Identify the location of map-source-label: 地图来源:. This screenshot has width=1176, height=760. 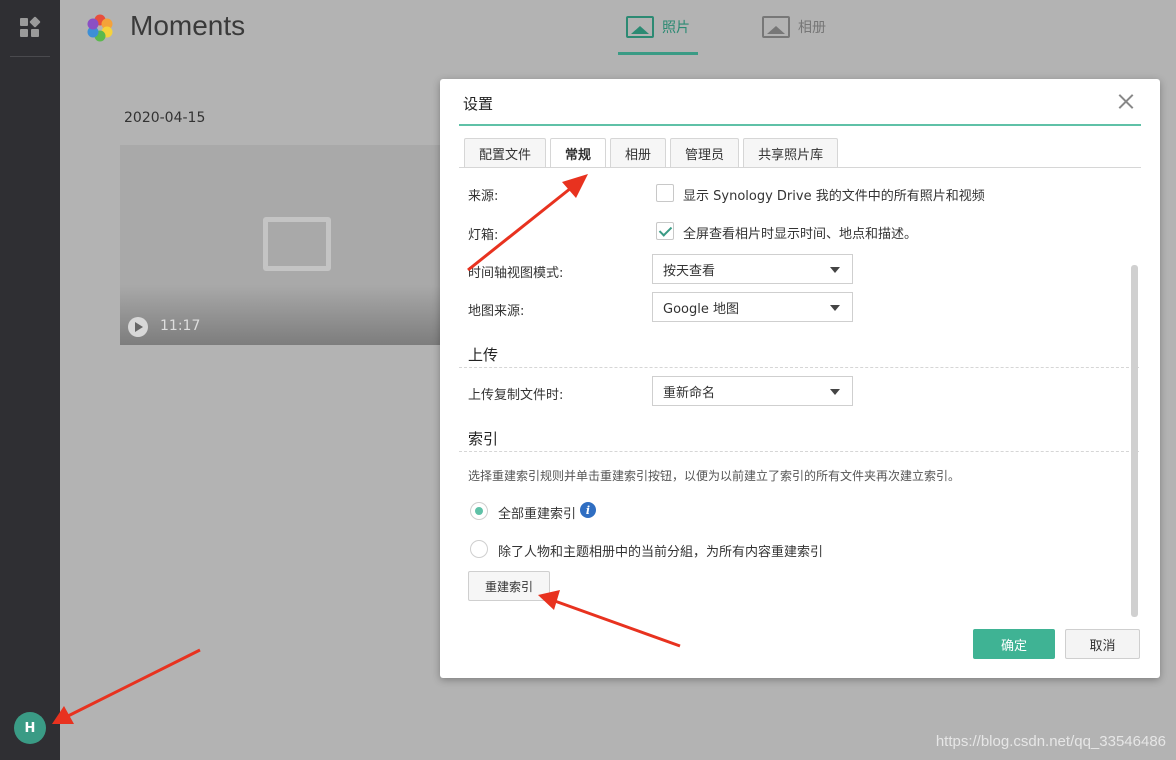
(496, 311).